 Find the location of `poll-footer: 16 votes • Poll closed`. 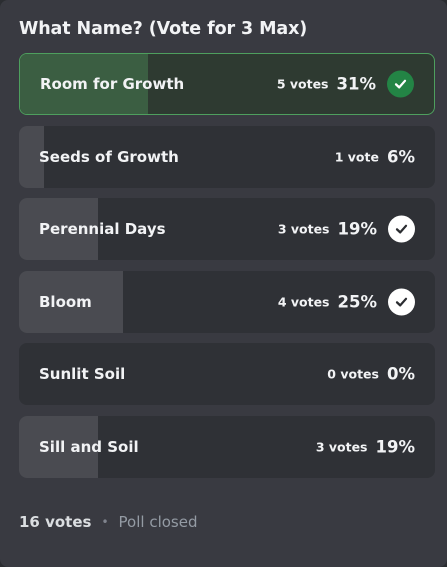

poll-footer: 16 votes • Poll closed is located at coordinates (108, 522).